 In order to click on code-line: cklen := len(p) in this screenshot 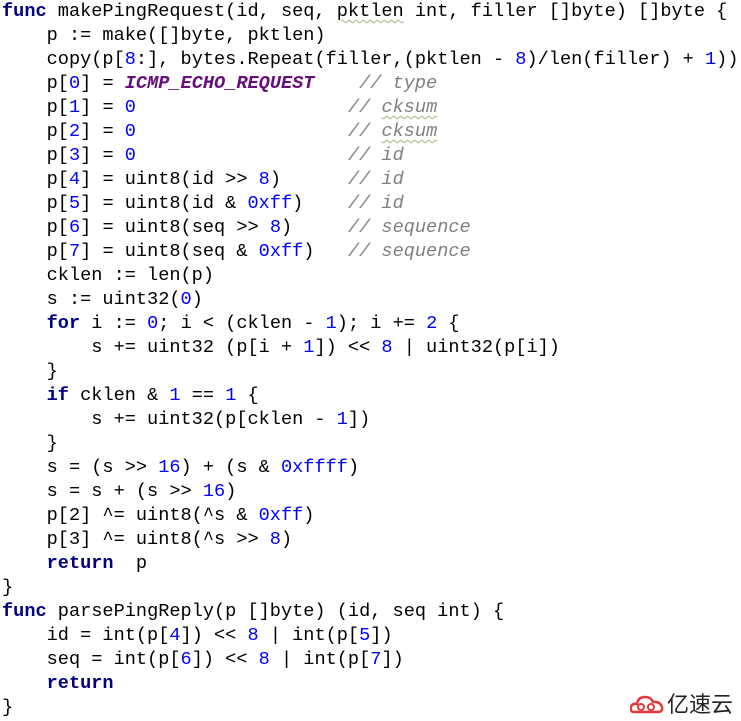, I will do `click(370, 276)`.